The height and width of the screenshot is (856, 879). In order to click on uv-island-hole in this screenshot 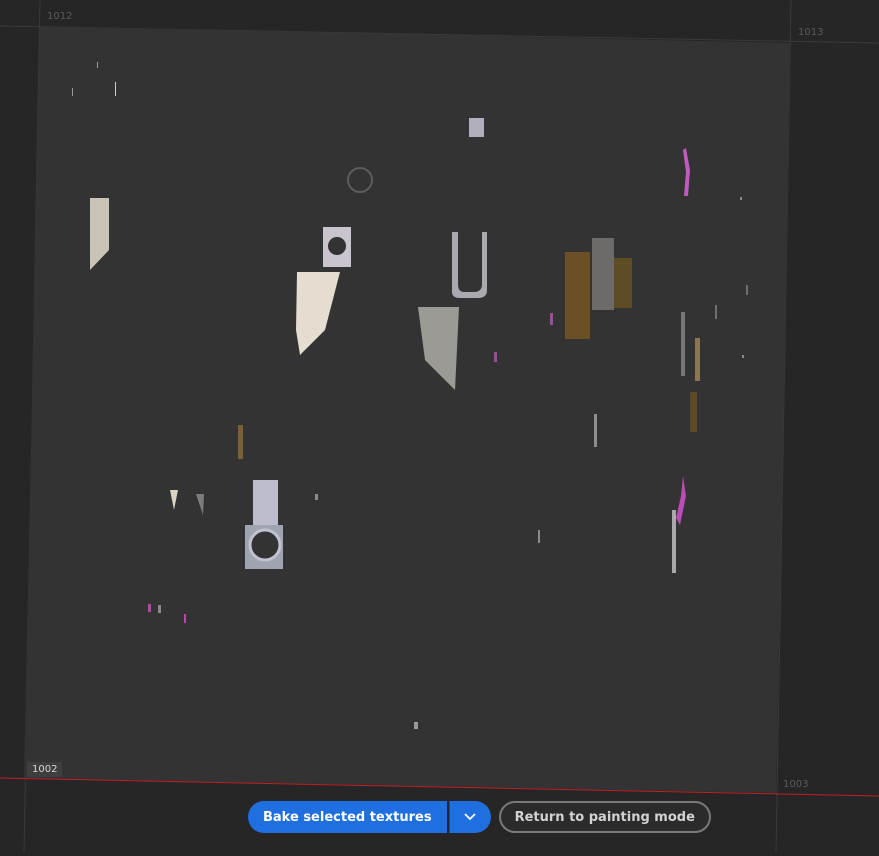, I will do `click(337, 246)`.